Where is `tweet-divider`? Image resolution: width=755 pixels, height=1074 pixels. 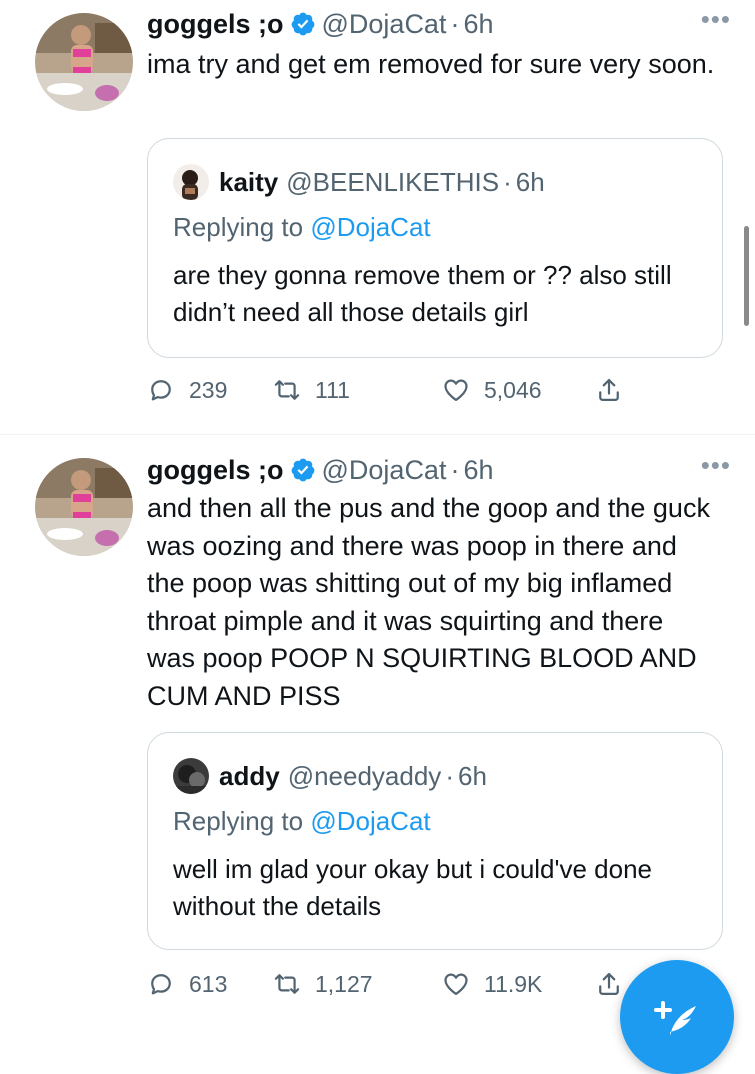 tweet-divider is located at coordinates (377, 434).